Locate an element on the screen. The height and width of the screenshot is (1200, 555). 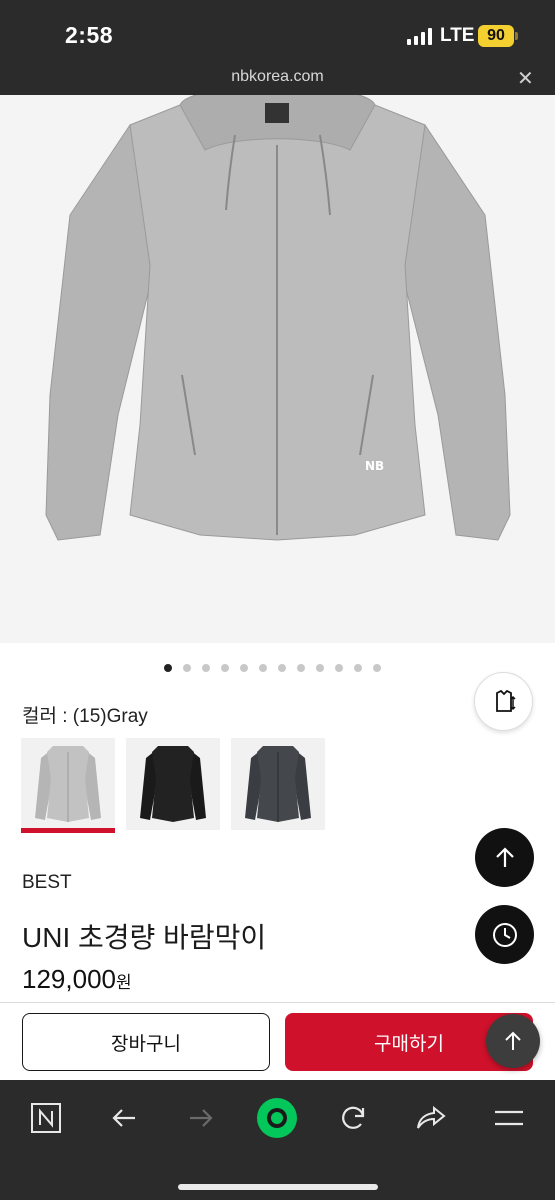
svg-text: NB is located at coordinates (374, 466).